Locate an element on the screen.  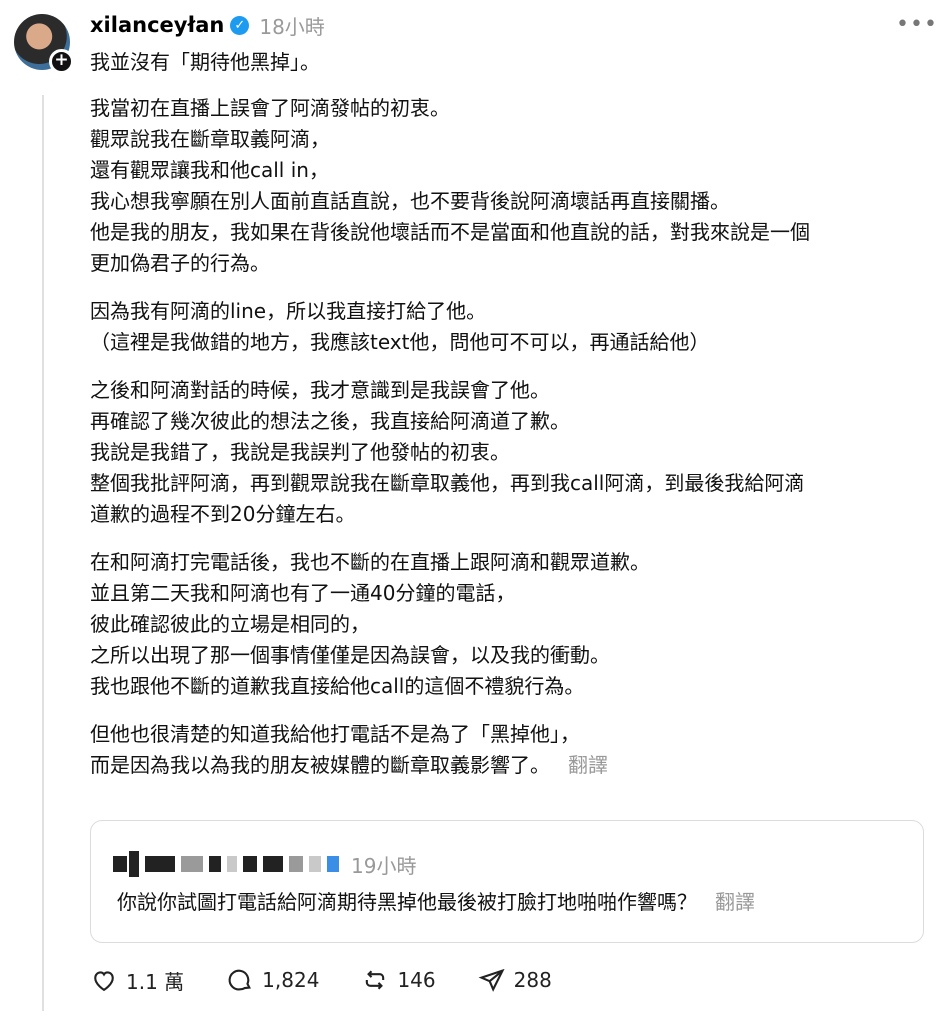
comment-count: 1,824 is located at coordinates (291, 980).